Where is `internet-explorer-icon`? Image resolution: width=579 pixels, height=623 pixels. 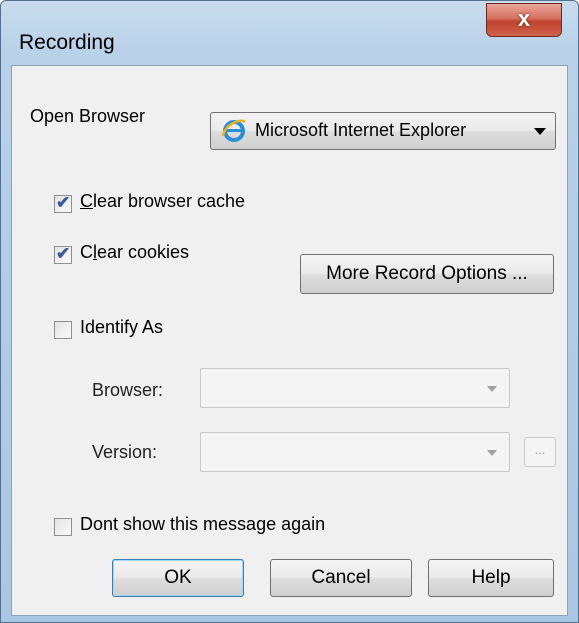
internet-explorer-icon is located at coordinates (233, 130).